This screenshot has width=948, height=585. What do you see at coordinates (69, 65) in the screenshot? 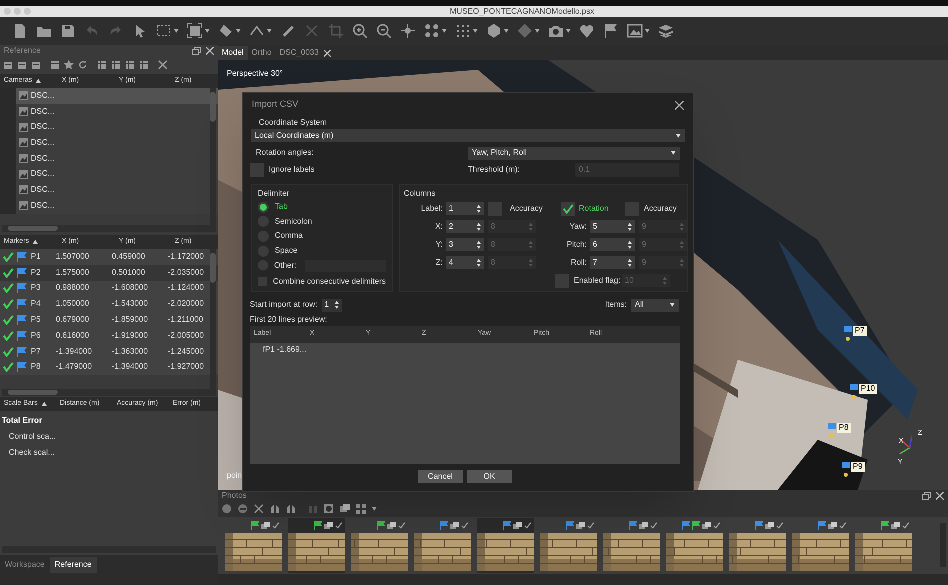
I see `star-icon` at bounding box center [69, 65].